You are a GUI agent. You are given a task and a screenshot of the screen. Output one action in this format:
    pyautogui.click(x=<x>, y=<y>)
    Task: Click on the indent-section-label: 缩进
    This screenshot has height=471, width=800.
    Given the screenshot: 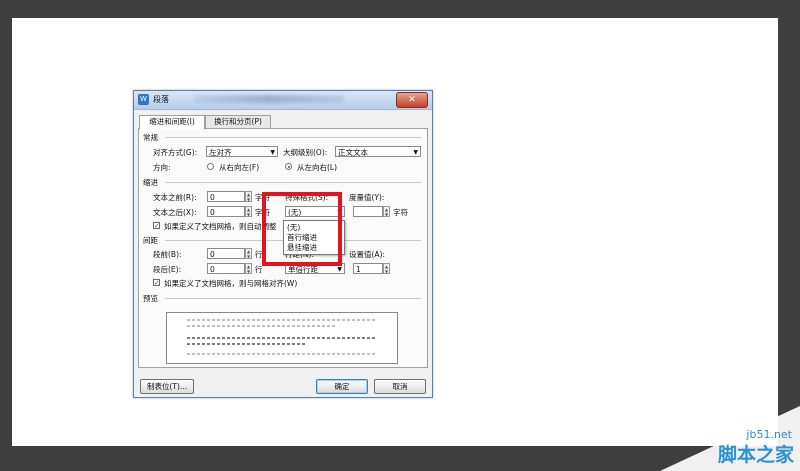 What is the action you would take?
    pyautogui.click(x=150, y=182)
    